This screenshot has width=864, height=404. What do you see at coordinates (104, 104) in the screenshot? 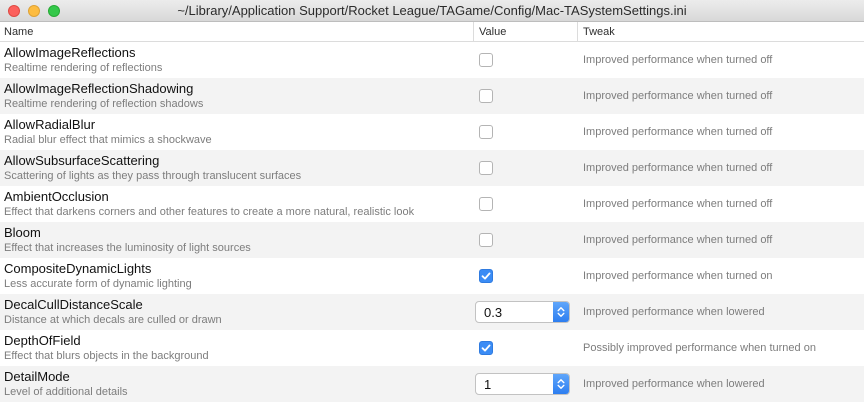
I see `setting-description: Realtime rendering of reflection shadows` at bounding box center [104, 104].